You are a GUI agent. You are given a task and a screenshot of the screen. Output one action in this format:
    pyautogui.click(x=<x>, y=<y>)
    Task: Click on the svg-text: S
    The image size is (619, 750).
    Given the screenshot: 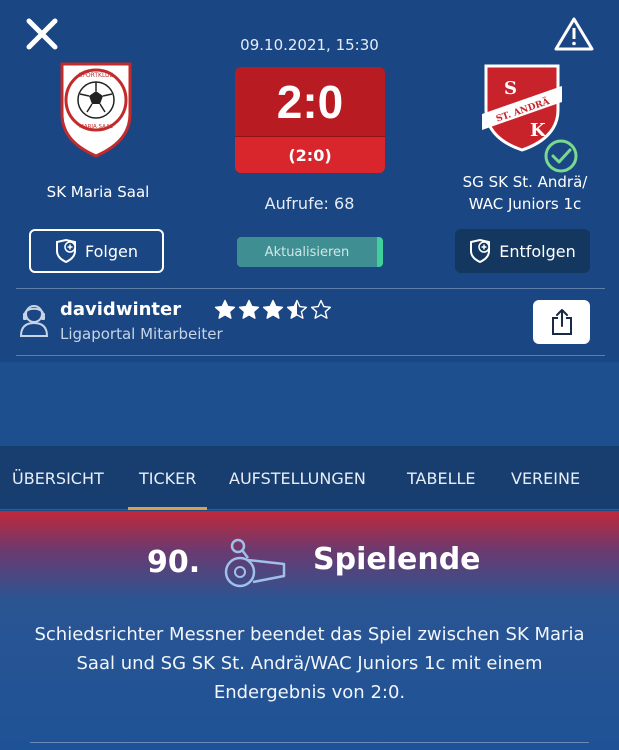 What is the action you would take?
    pyautogui.click(x=510, y=88)
    